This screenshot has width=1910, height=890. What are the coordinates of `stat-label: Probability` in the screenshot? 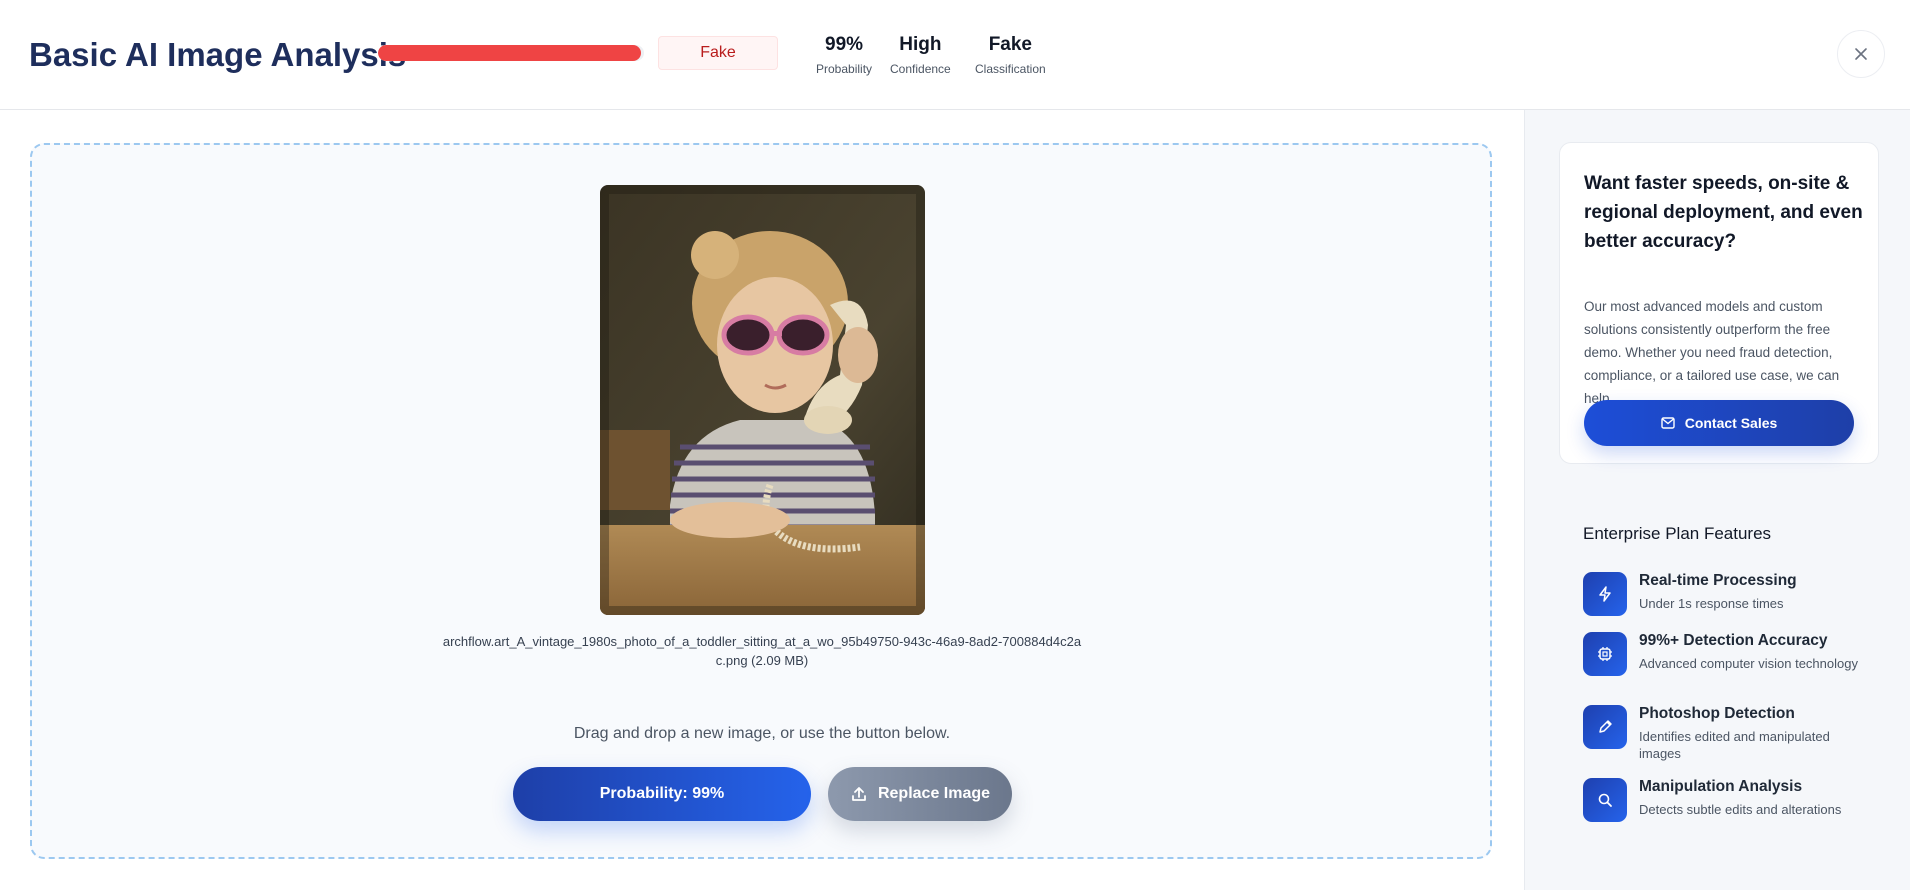 It's located at (844, 69).